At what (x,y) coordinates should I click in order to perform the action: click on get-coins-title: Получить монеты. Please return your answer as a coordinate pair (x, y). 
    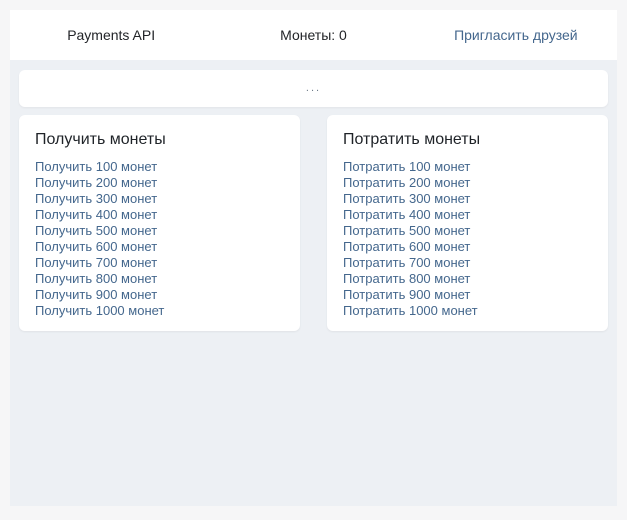
    Looking at the image, I should click on (100, 139).